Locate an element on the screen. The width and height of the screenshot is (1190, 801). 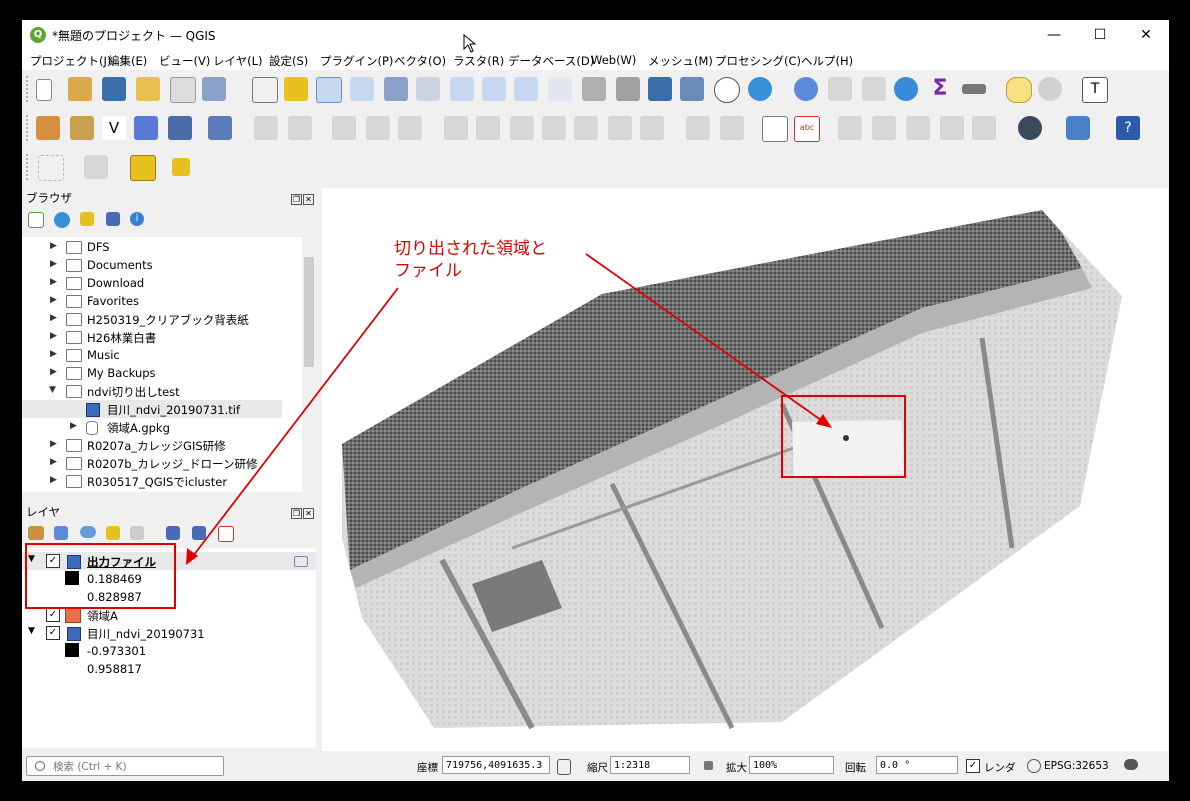
show-bookmarks-icon is located at coordinates (692, 89).